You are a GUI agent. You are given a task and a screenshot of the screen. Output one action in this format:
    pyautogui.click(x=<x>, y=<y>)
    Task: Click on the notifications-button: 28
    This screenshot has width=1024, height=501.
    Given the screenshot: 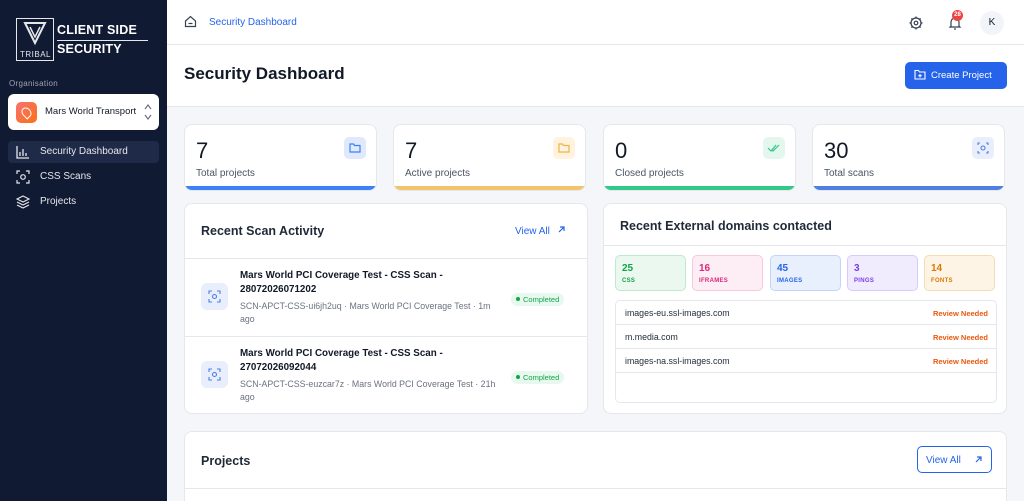 What is the action you would take?
    pyautogui.click(x=955, y=22)
    